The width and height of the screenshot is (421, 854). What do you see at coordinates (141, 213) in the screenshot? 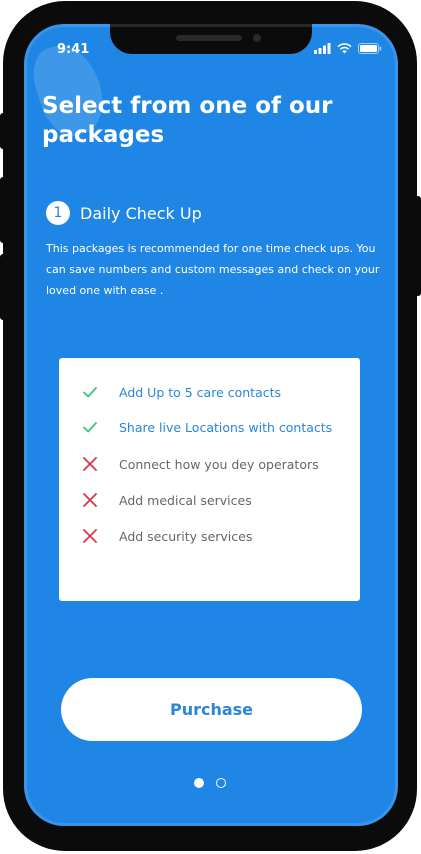
I see `package-name: Daily Check Up` at bounding box center [141, 213].